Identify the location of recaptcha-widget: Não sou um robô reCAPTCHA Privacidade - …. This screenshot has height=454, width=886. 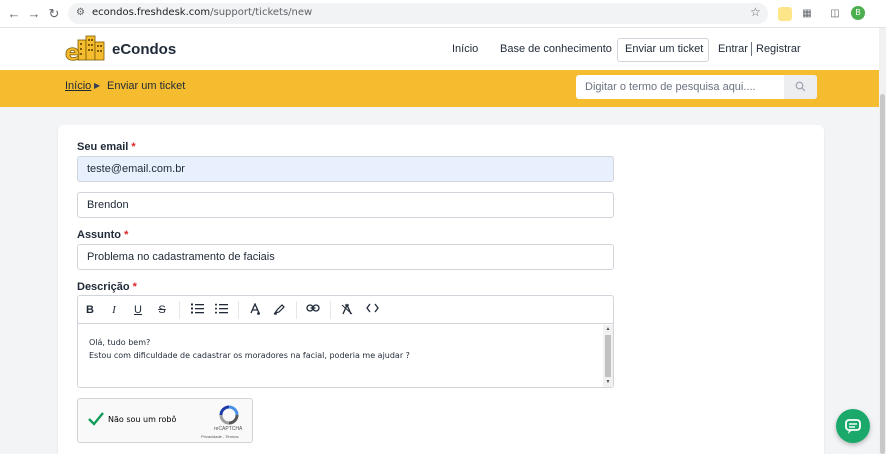
(165, 420).